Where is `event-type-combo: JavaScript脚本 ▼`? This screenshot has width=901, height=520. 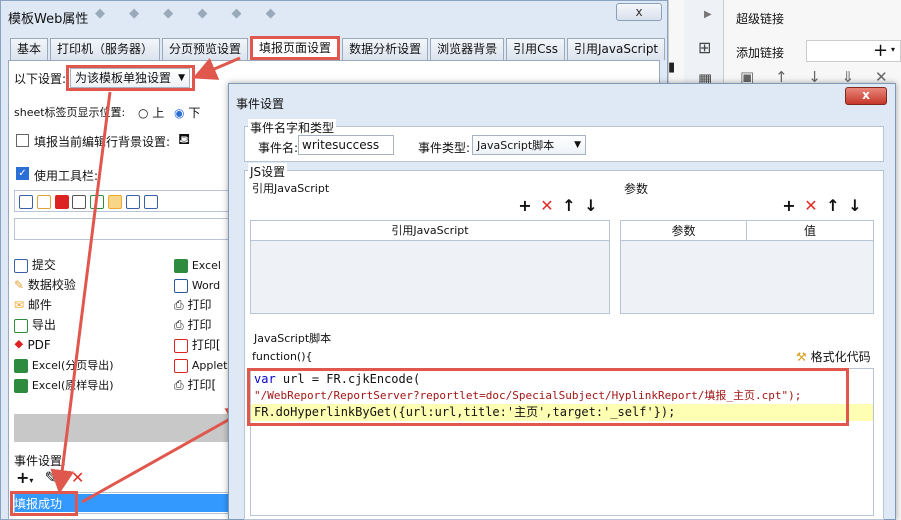
event-type-combo: JavaScript脚本 ▼ is located at coordinates (529, 145).